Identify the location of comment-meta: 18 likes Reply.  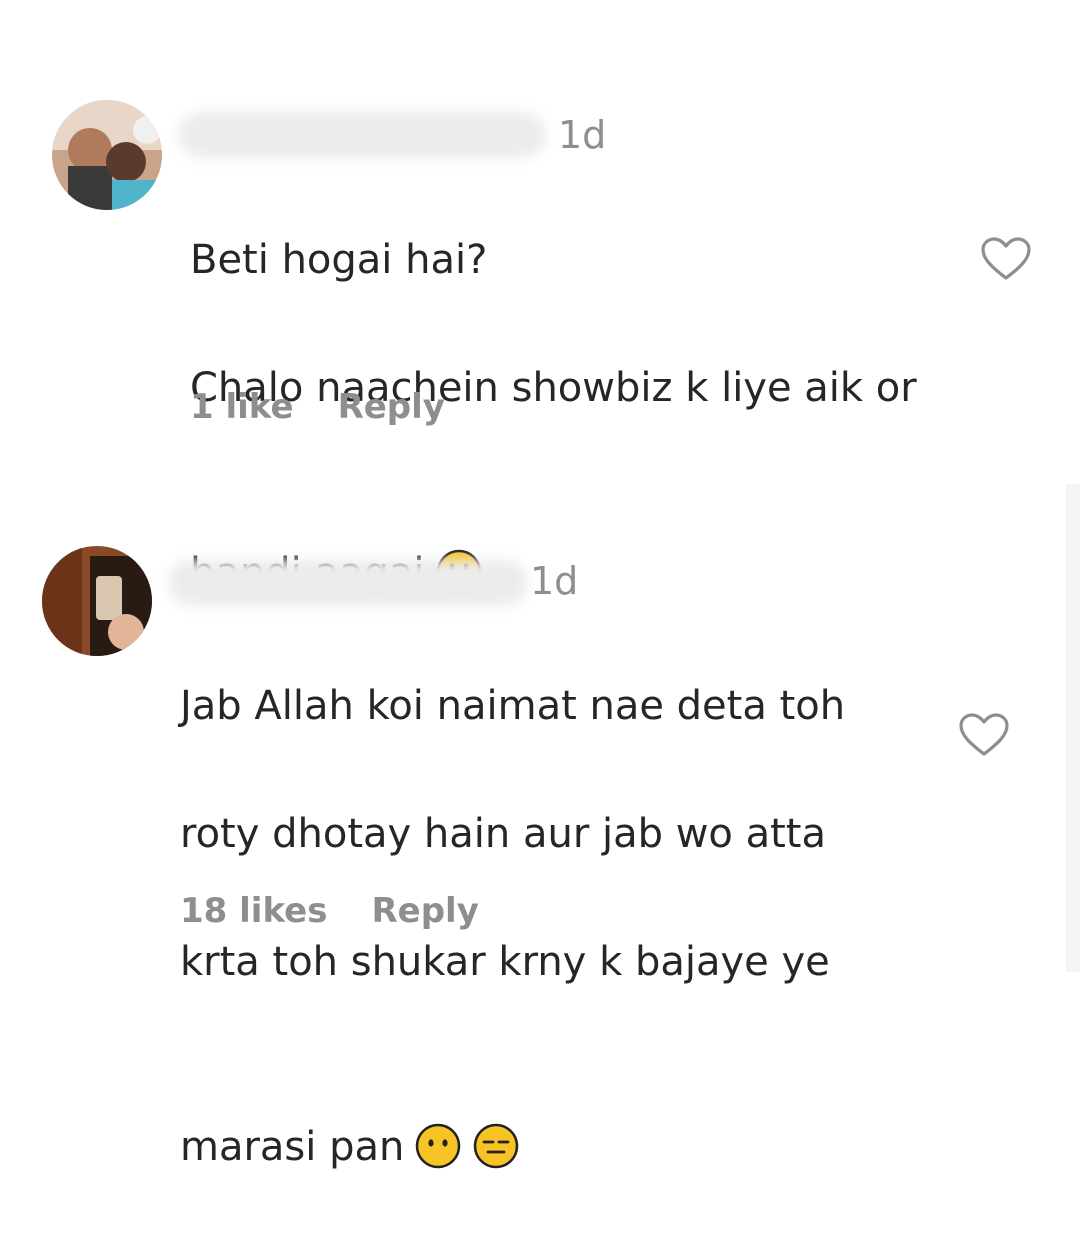
(329, 911).